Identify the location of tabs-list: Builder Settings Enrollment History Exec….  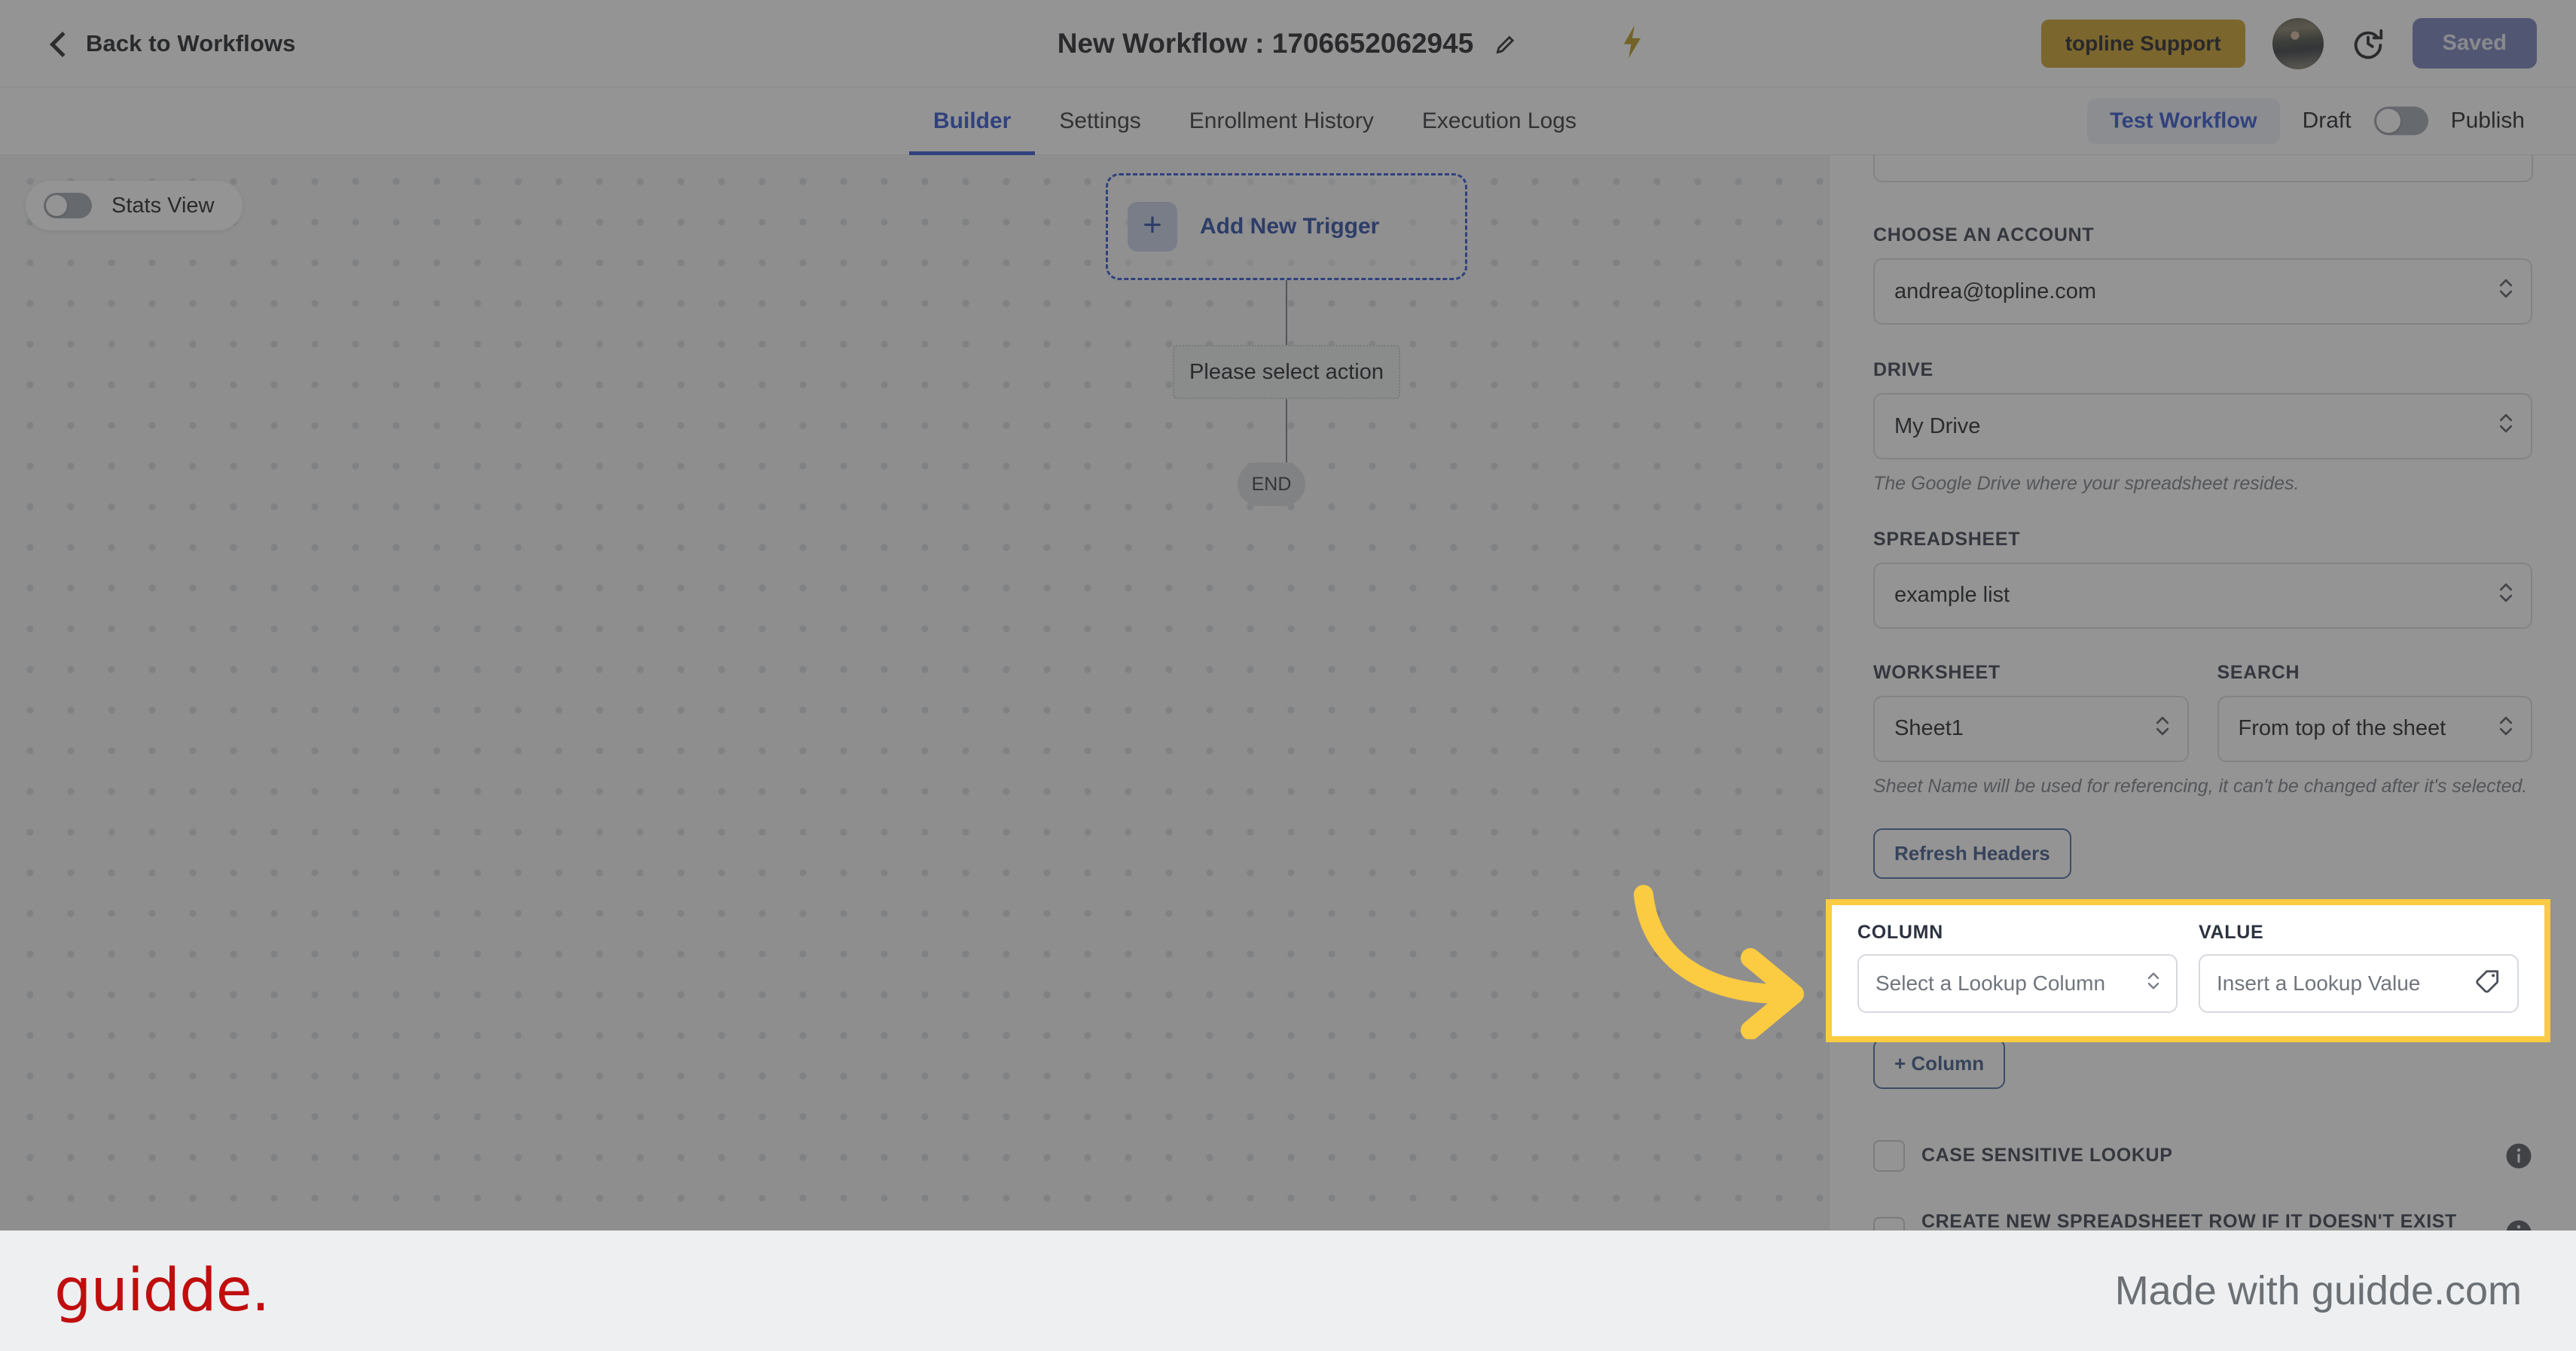
(1255, 121).